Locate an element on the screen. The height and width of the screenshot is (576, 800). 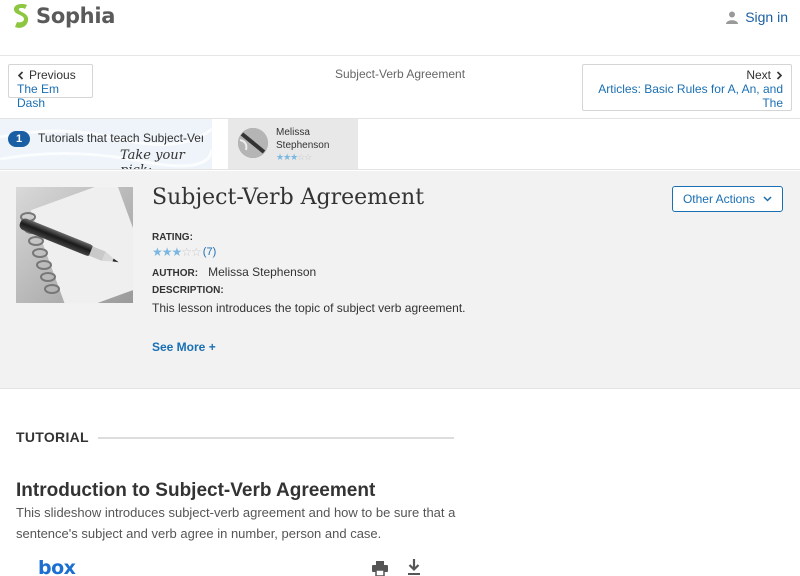
user-icon is located at coordinates (732, 17).